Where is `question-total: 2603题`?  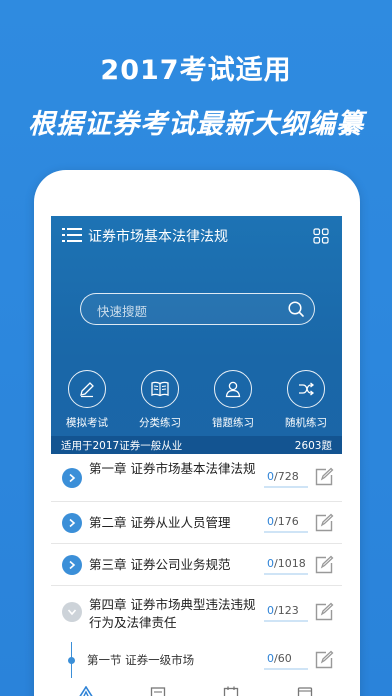 question-total: 2603题 is located at coordinates (313, 446).